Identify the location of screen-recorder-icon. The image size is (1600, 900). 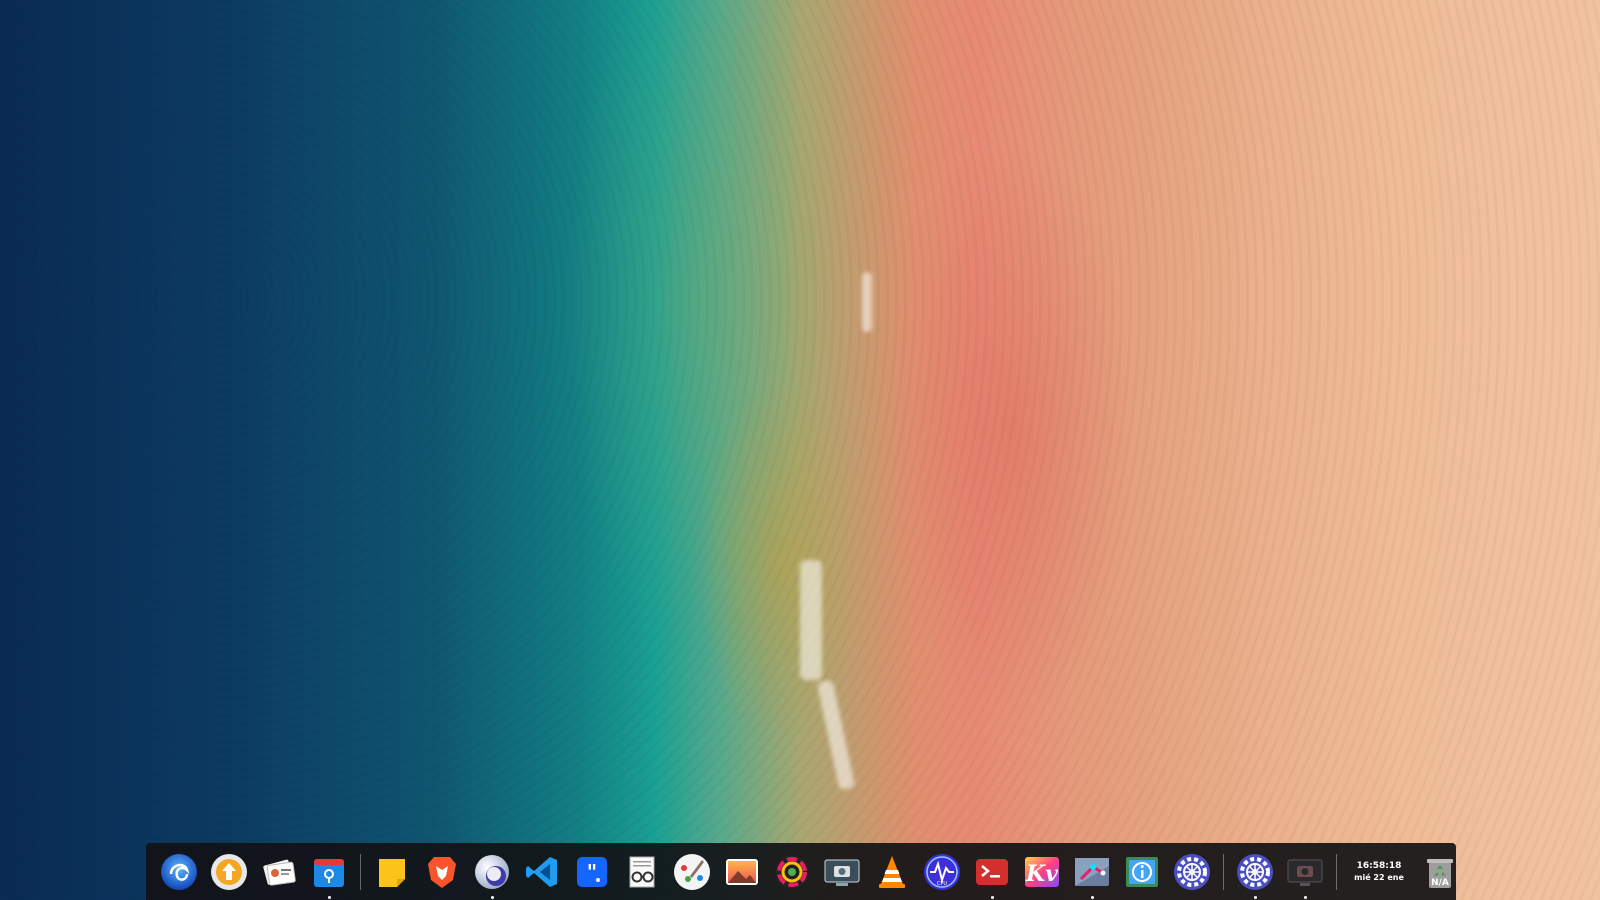
(1305, 872).